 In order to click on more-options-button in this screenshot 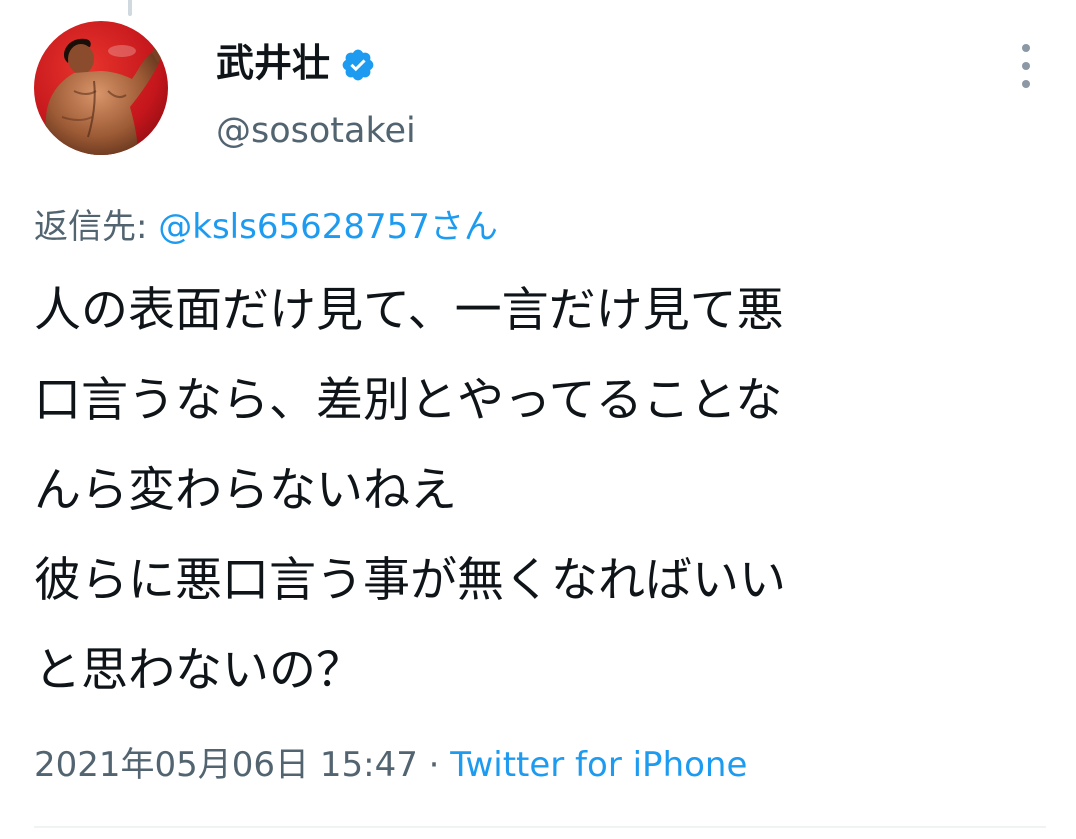, I will do `click(1026, 66)`.